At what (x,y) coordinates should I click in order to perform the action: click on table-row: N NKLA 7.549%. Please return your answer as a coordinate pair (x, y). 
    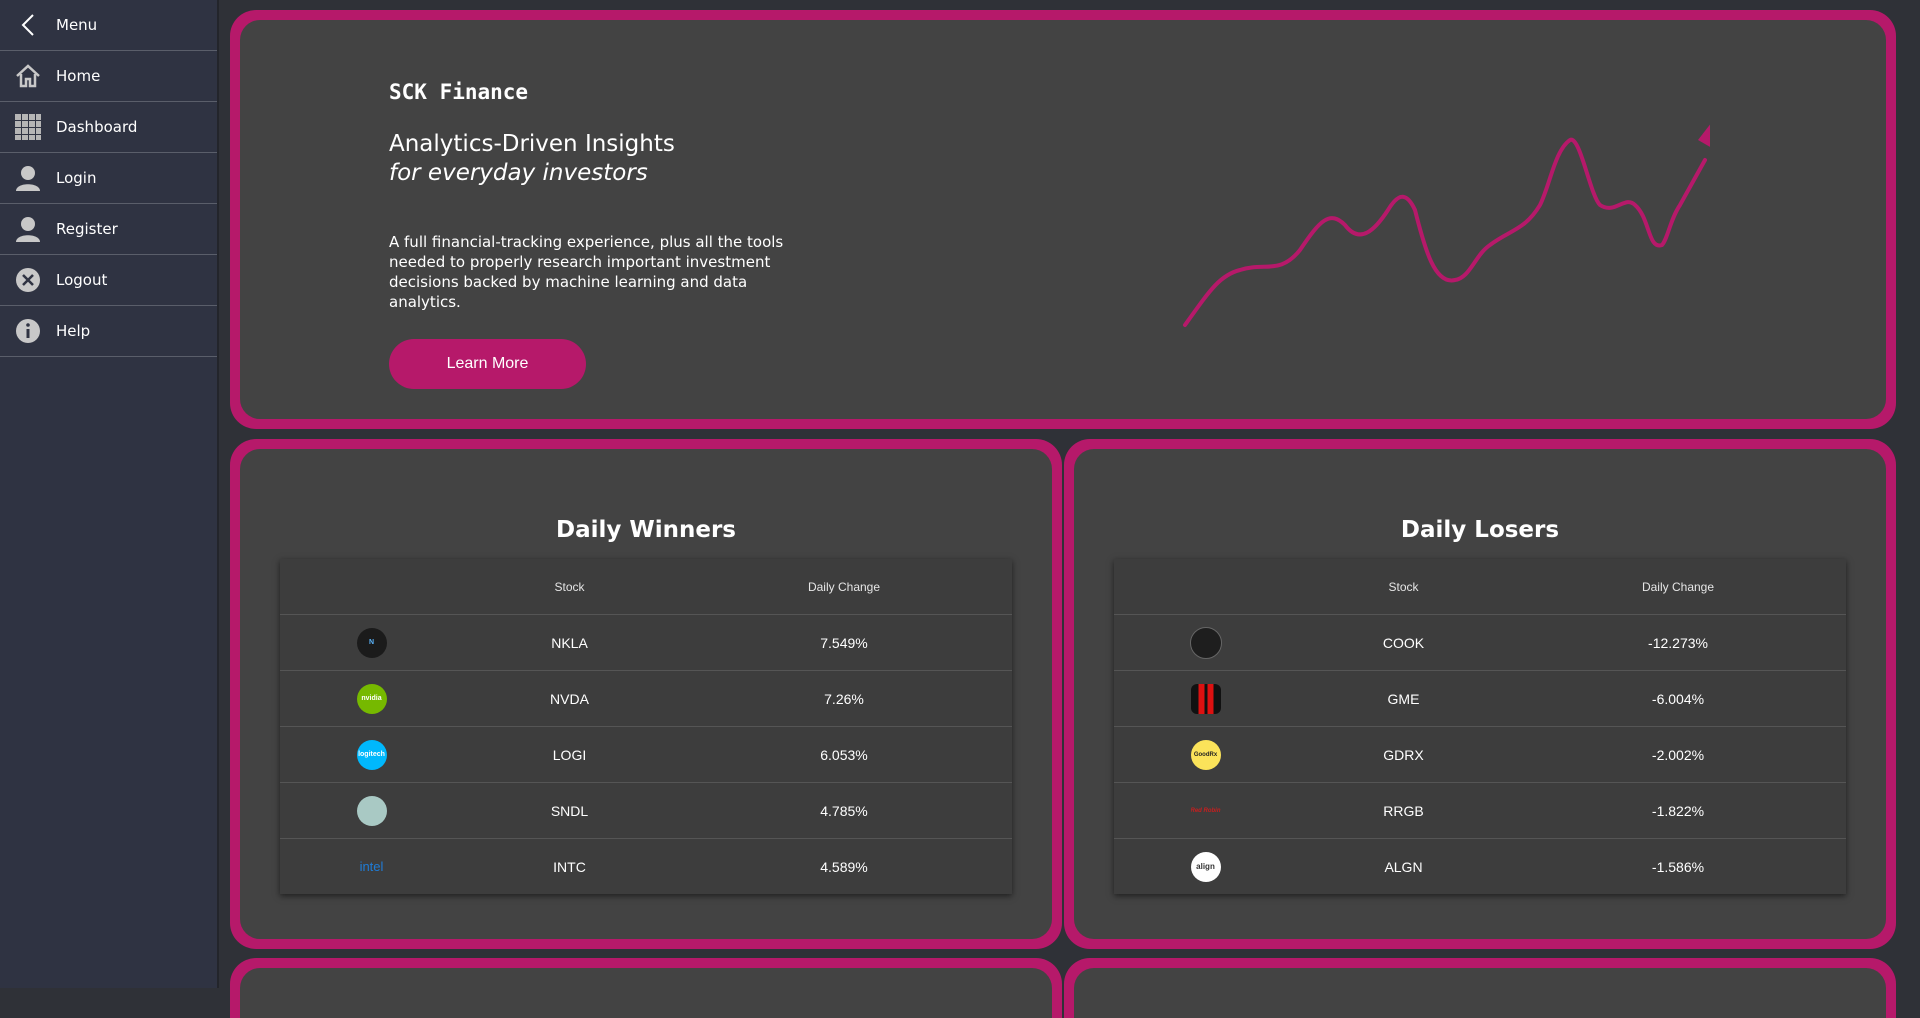
    Looking at the image, I should click on (646, 642).